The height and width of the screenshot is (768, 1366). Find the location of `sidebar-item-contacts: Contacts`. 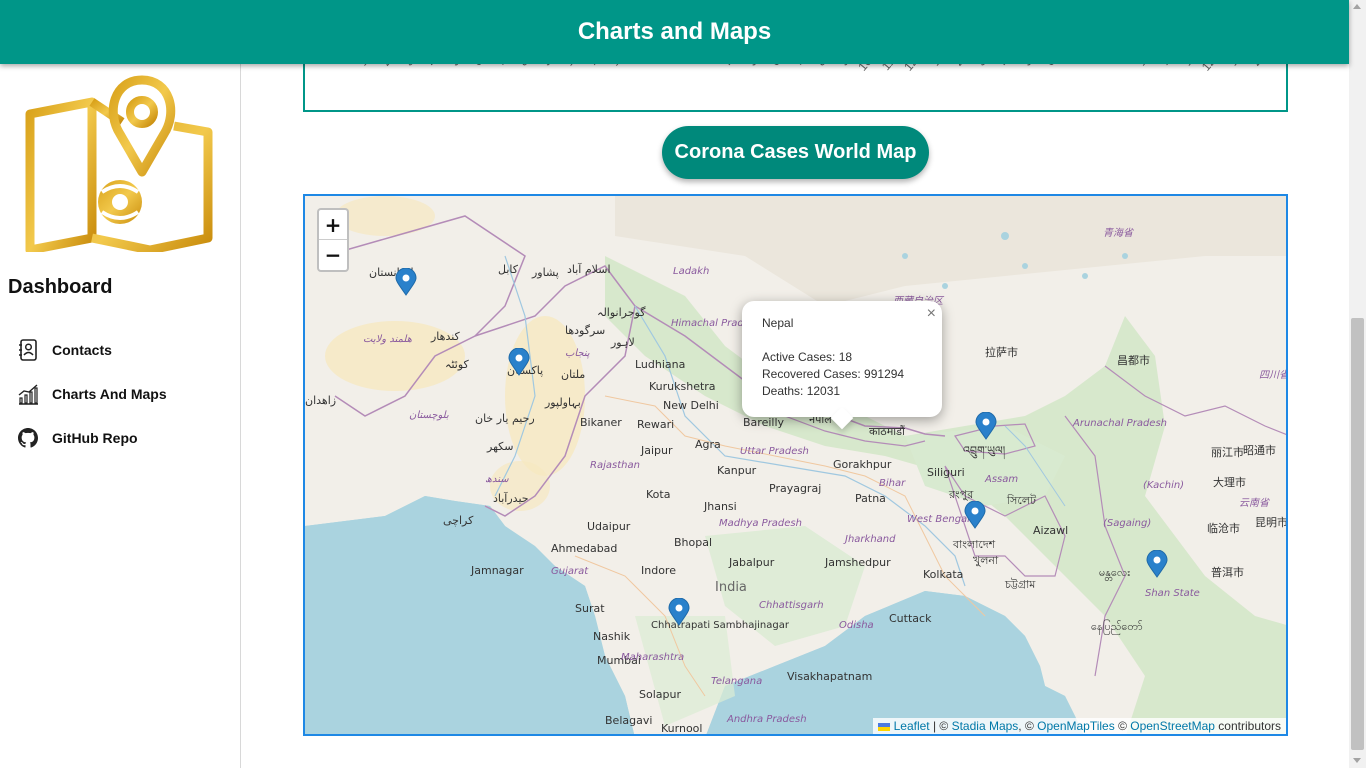

sidebar-item-contacts: Contacts is located at coordinates (126, 350).